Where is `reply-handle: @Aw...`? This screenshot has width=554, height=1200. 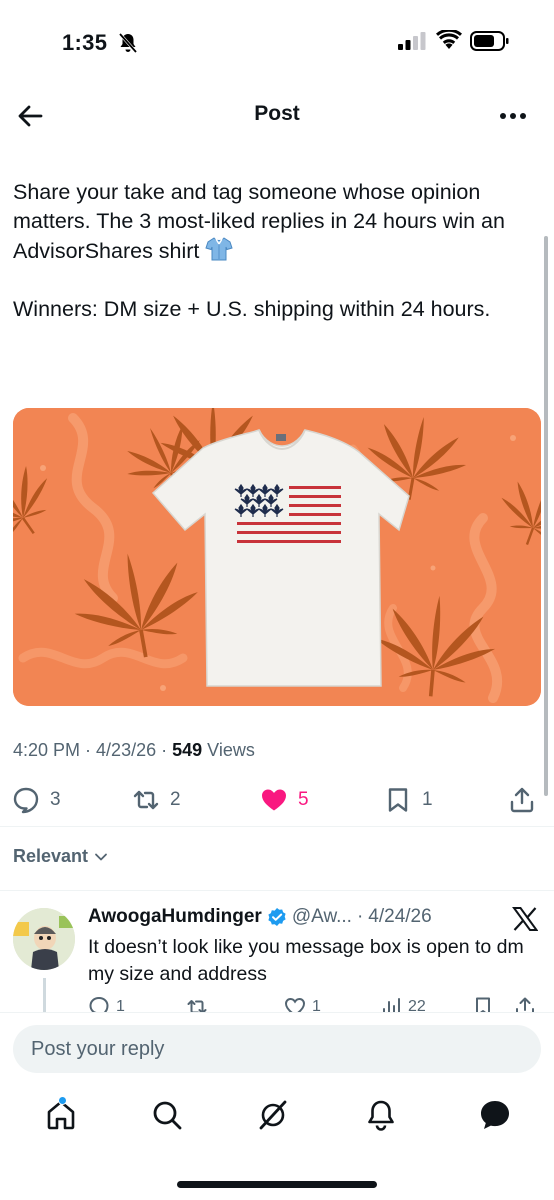 reply-handle: @Aw... is located at coordinates (322, 917).